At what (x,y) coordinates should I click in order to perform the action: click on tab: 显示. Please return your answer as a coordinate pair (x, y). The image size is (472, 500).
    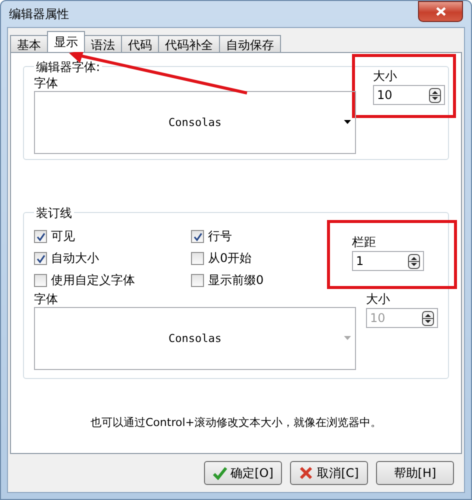
    Looking at the image, I should click on (66, 41).